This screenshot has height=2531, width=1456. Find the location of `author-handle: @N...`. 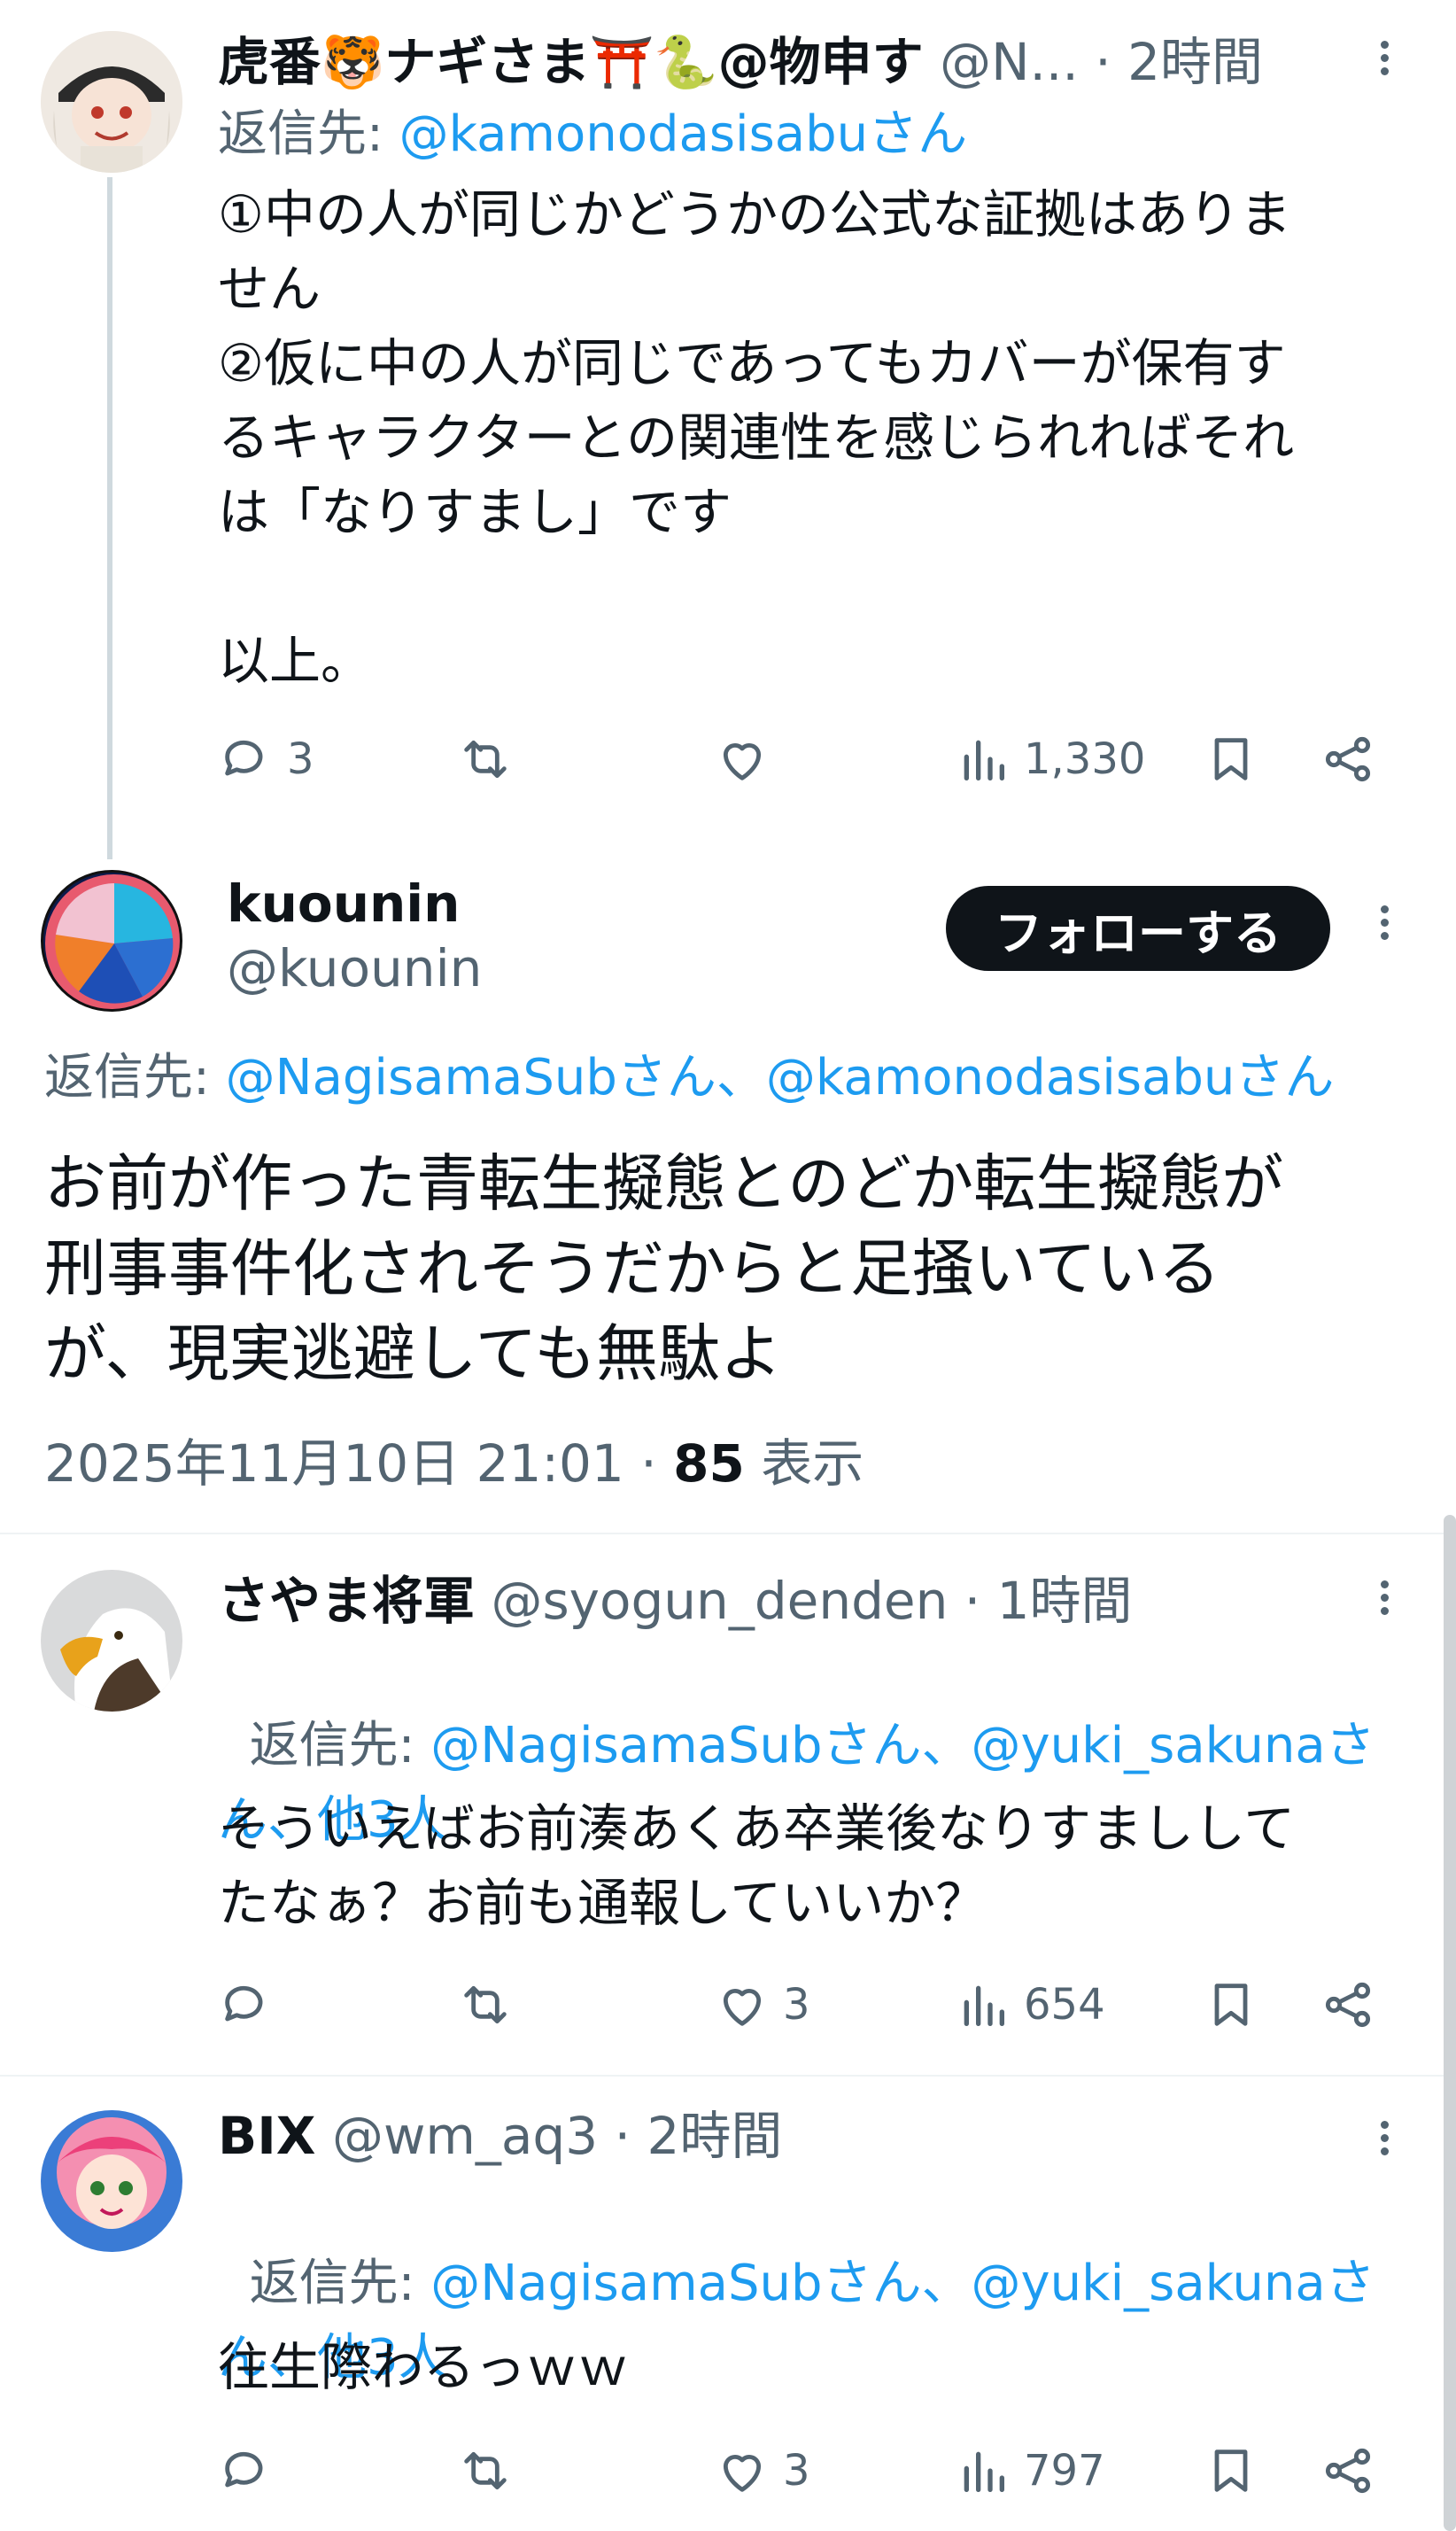

author-handle: @N... is located at coordinates (1009, 62).